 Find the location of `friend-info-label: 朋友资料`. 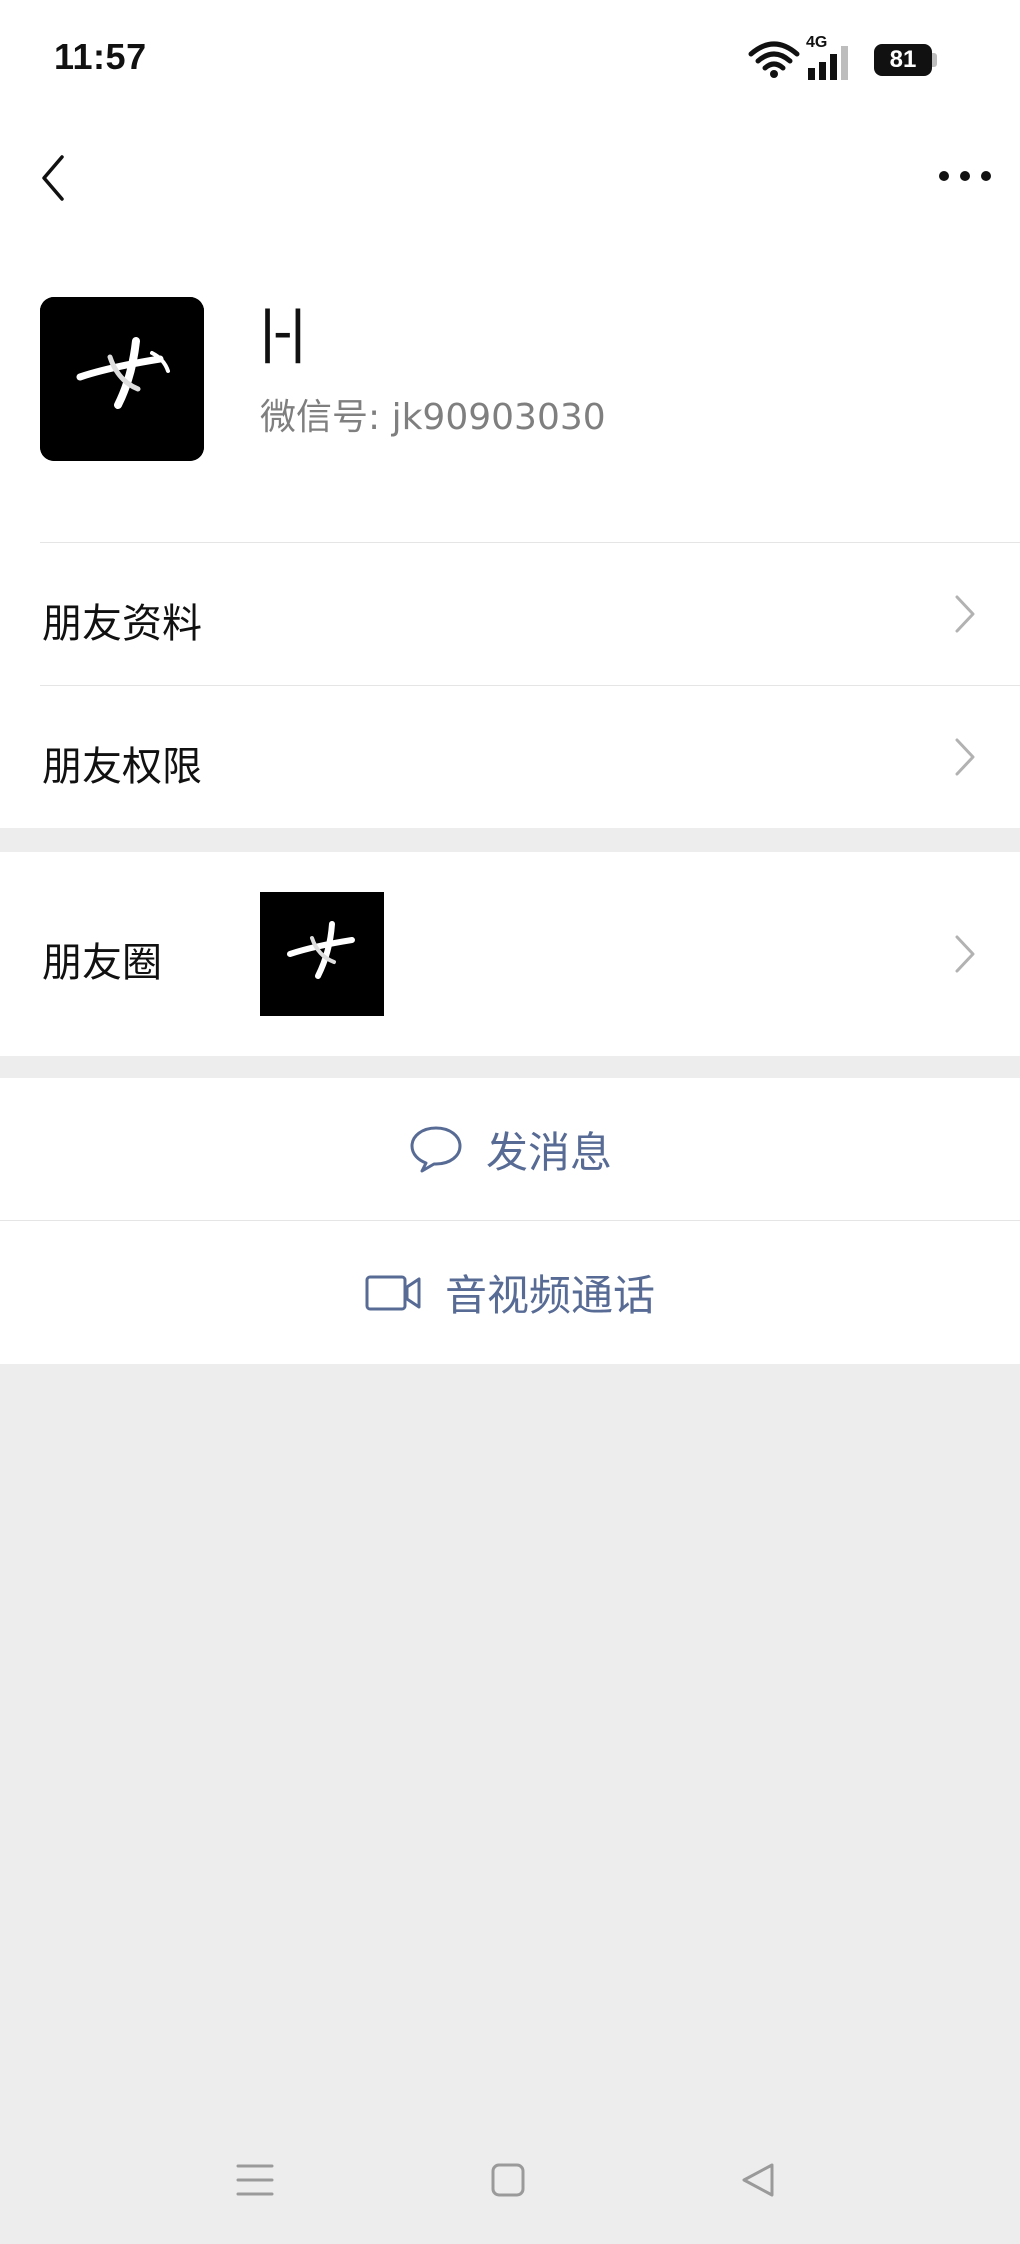

friend-info-label: 朋友资料 is located at coordinates (122, 624).